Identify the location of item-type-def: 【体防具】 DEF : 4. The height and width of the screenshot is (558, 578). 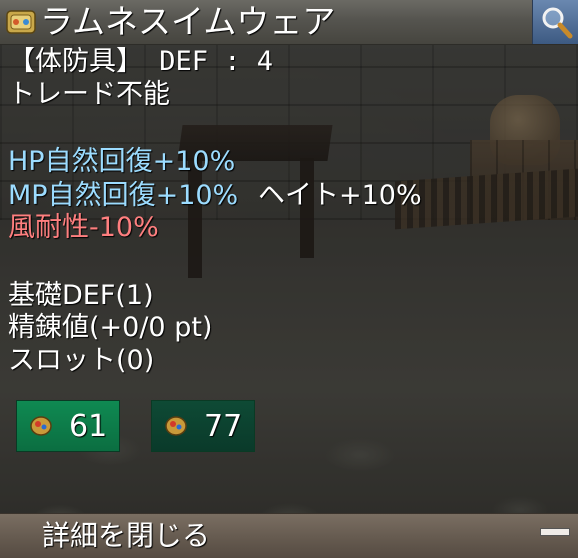
(141, 61).